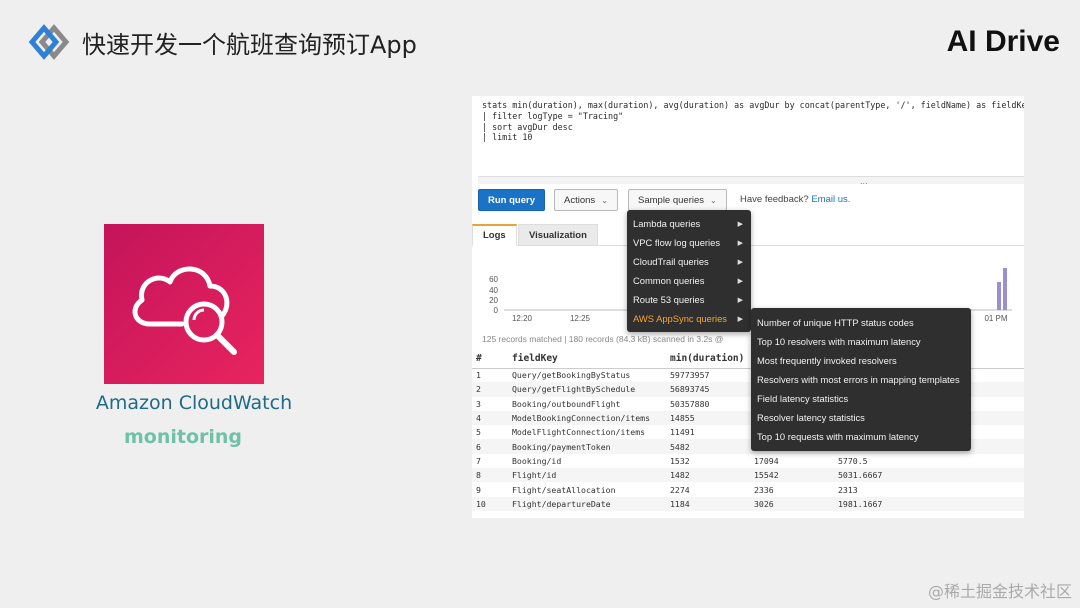 This screenshot has width=1080, height=608. Describe the element at coordinates (587, 446) in the screenshot. I see `table-cell: Booking/paymentToken` at that location.